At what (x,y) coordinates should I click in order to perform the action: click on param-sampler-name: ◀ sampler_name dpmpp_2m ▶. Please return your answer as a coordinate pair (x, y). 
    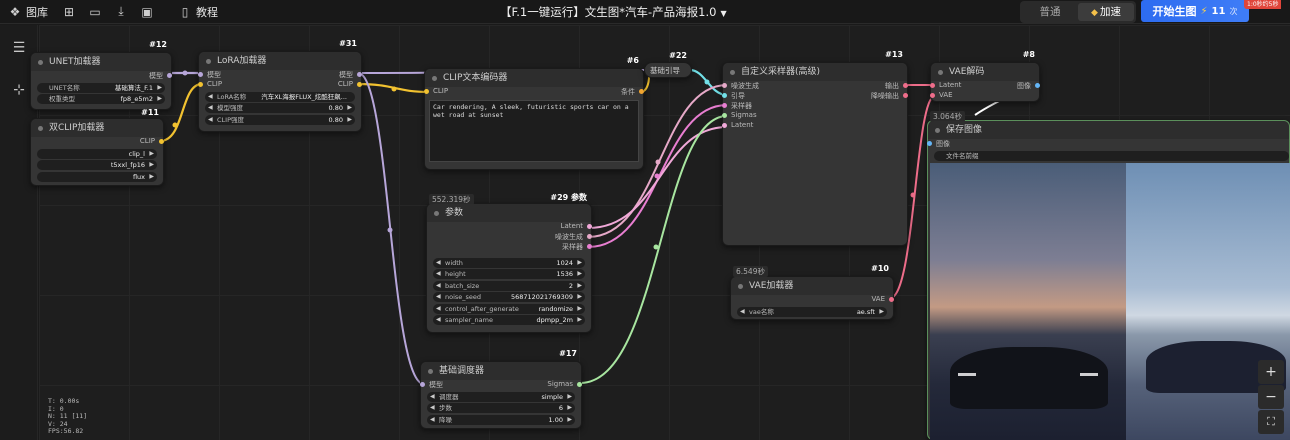
    Looking at the image, I should click on (509, 320).